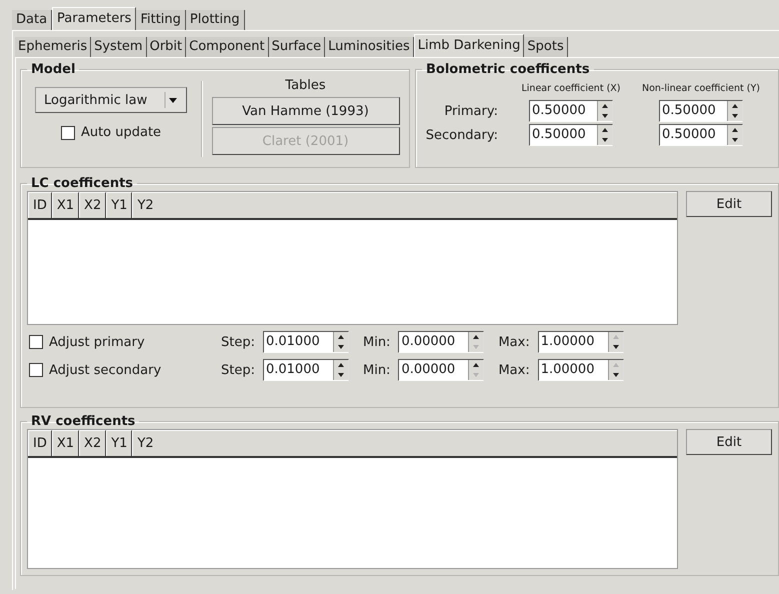 Image resolution: width=779 pixels, height=594 pixels. I want to click on tab: Plotting, so click(215, 20).